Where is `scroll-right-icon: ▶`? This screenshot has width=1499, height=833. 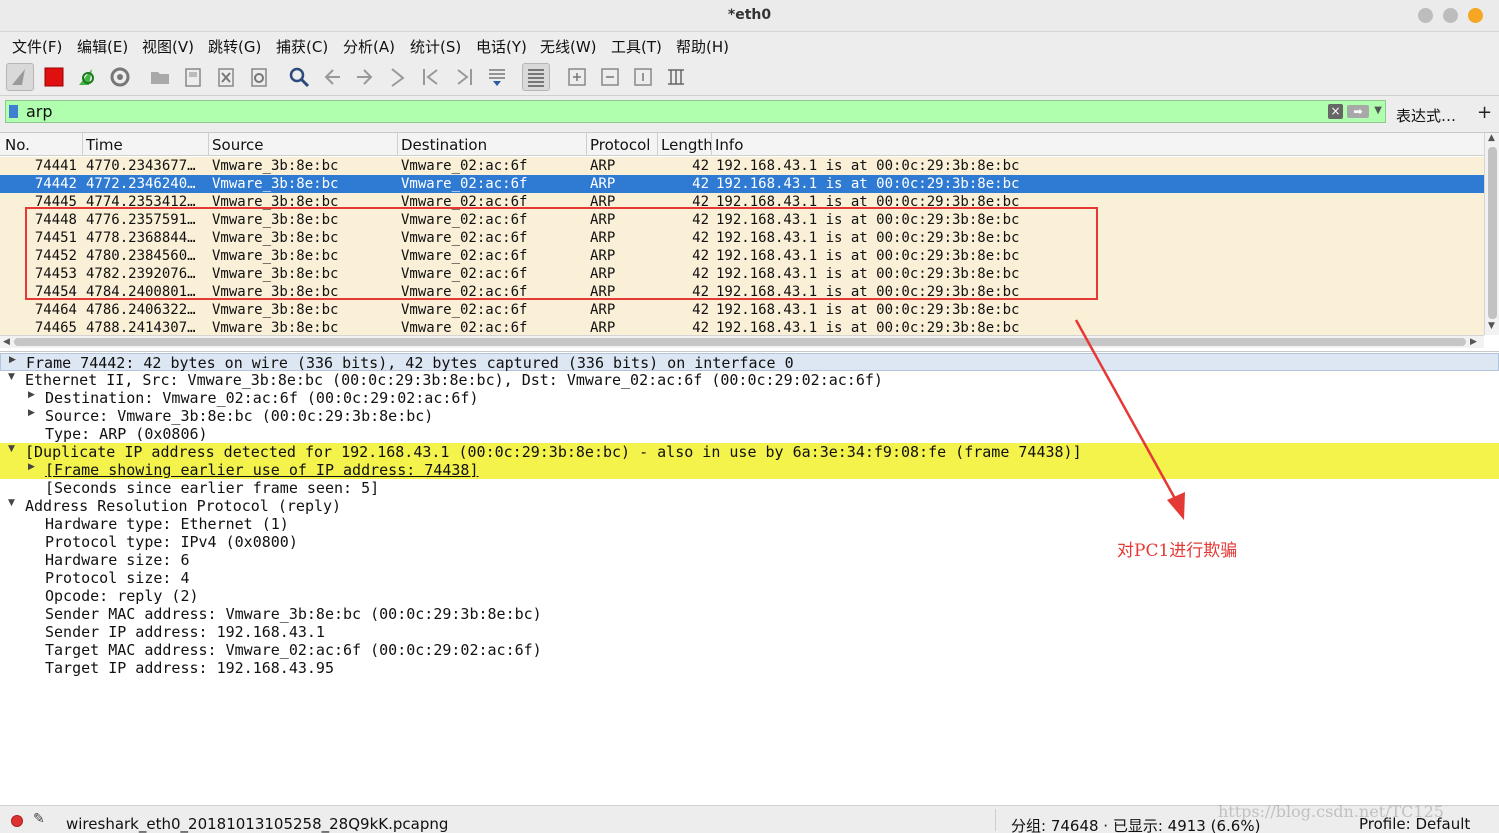
scroll-right-icon: ▶ is located at coordinates (1473, 342).